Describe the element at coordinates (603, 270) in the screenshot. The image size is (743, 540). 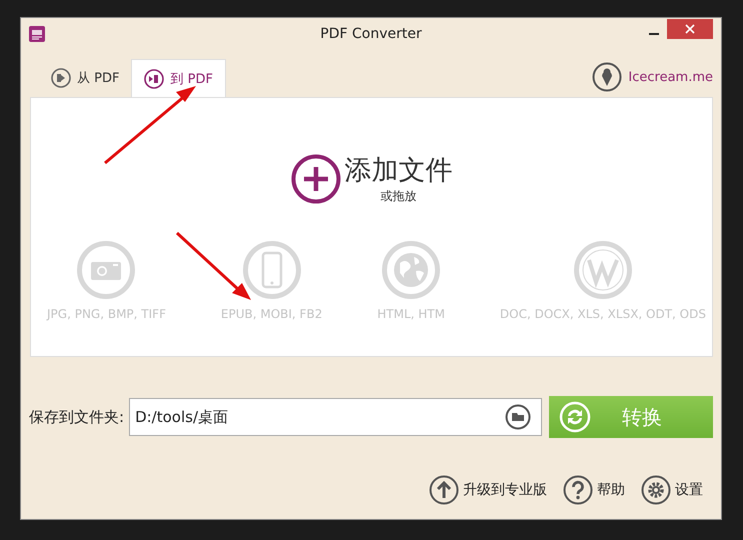
I see `letter-w-icon` at that location.